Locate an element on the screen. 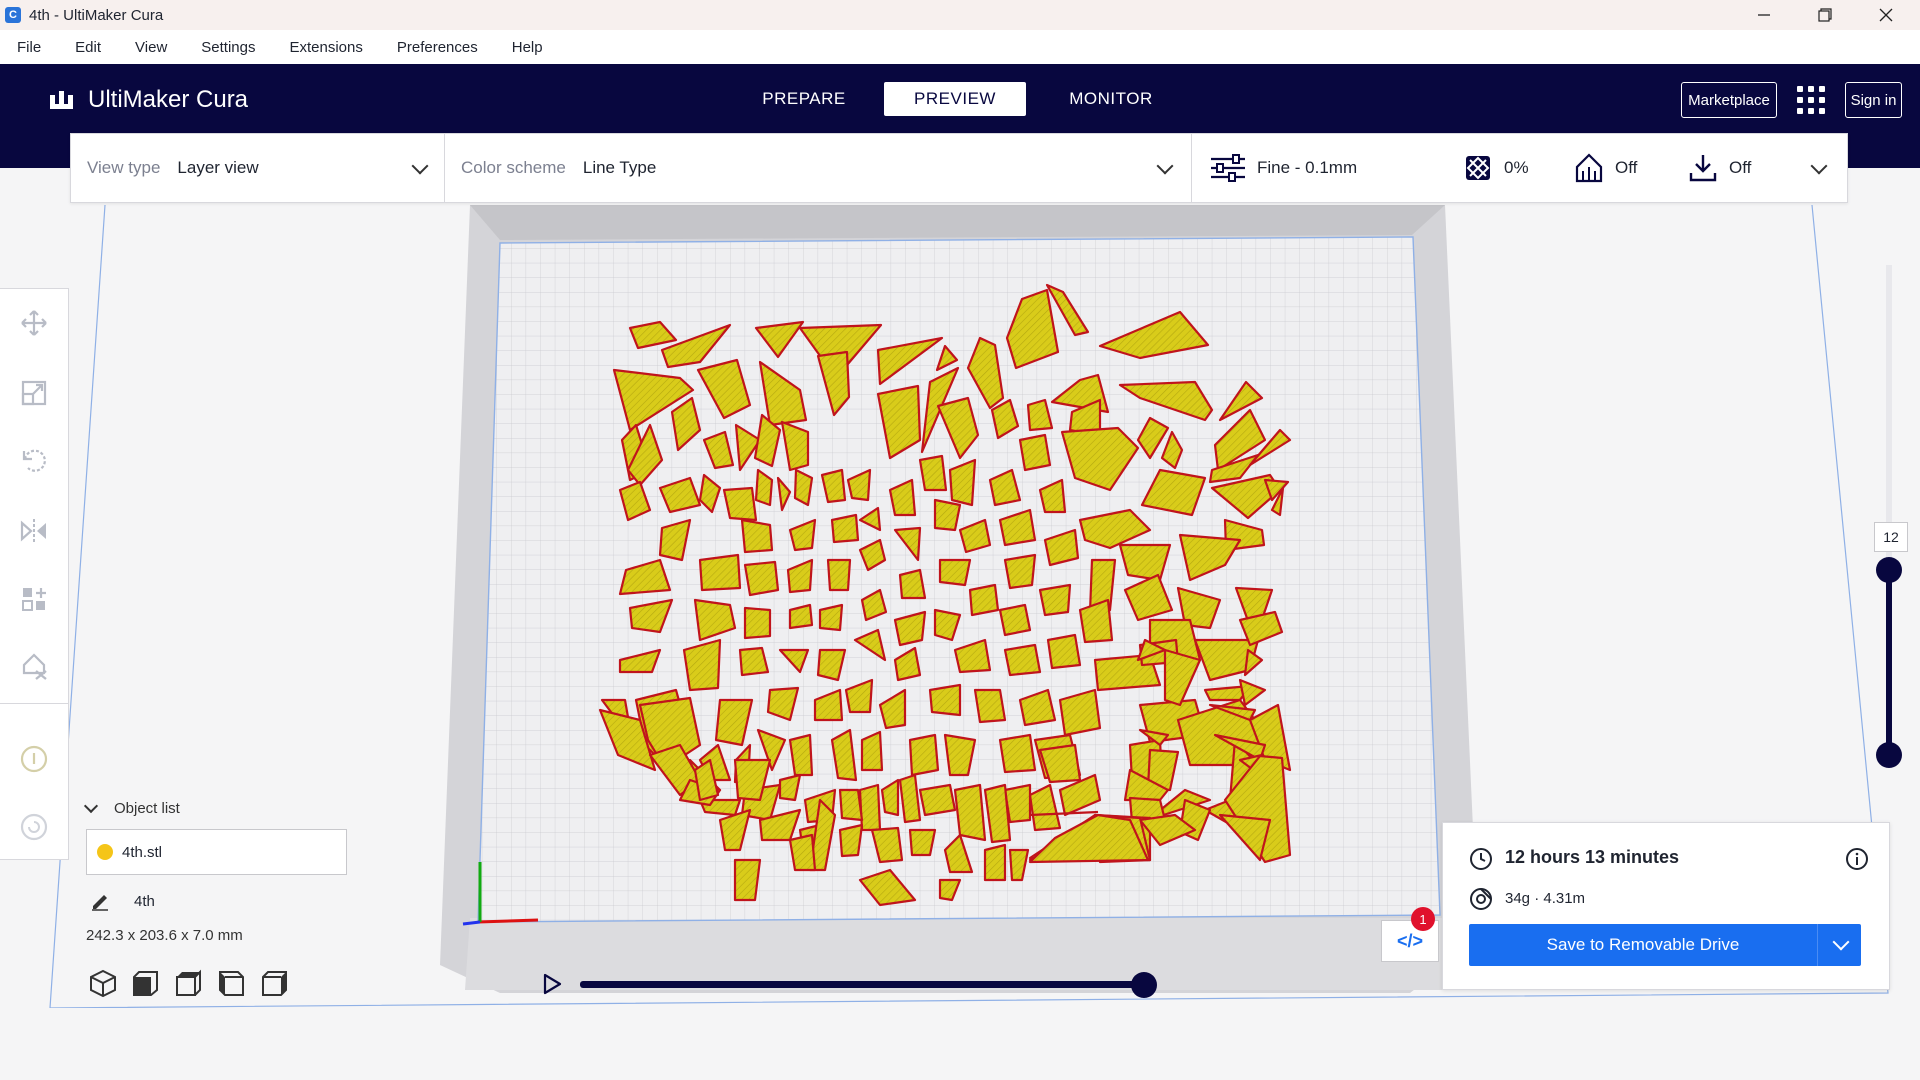  code-icon: </> is located at coordinates (1410, 940).